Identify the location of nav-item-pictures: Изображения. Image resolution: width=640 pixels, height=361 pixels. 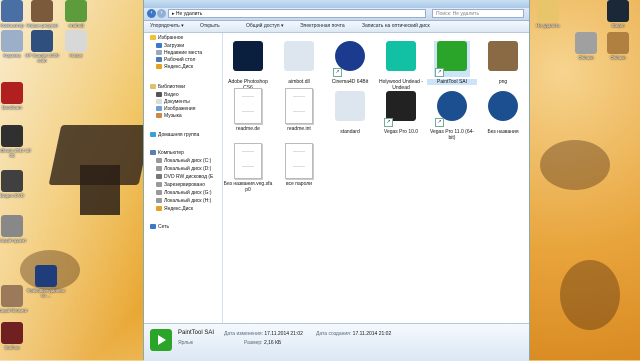
(175, 109).